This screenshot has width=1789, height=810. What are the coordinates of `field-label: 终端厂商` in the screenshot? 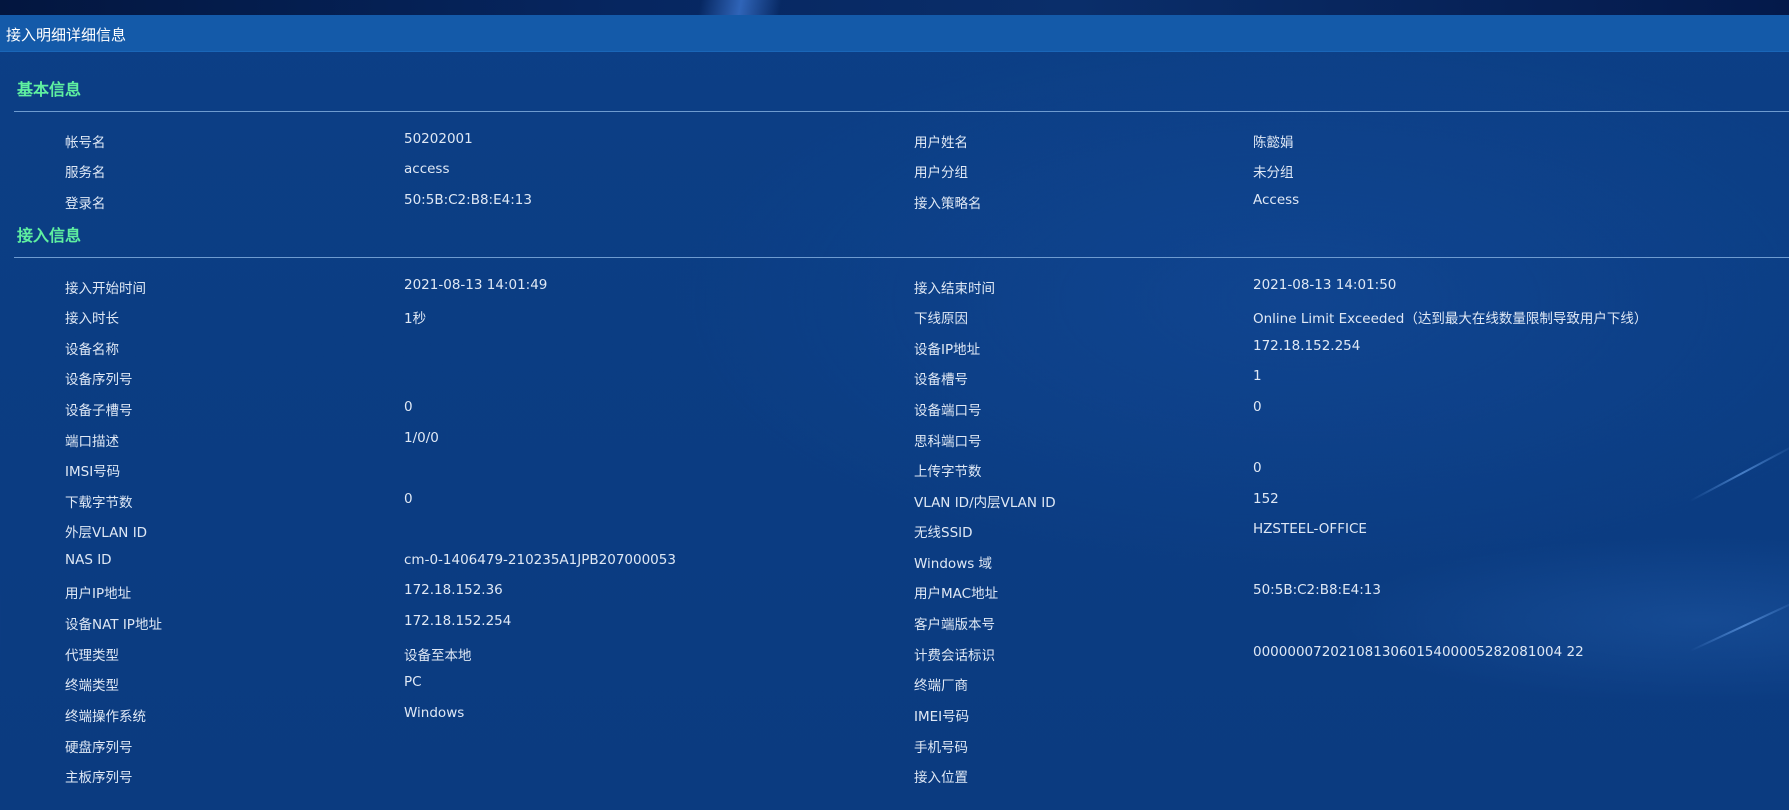 It's located at (941, 686).